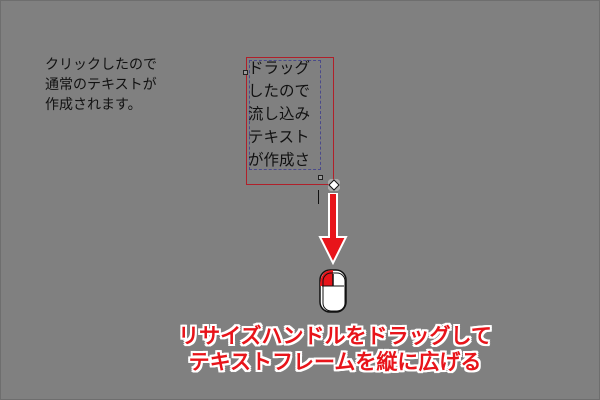 The height and width of the screenshot is (400, 600). I want to click on point-text: クリックしたので 通常のテキストが 作成されます。, so click(130, 85).